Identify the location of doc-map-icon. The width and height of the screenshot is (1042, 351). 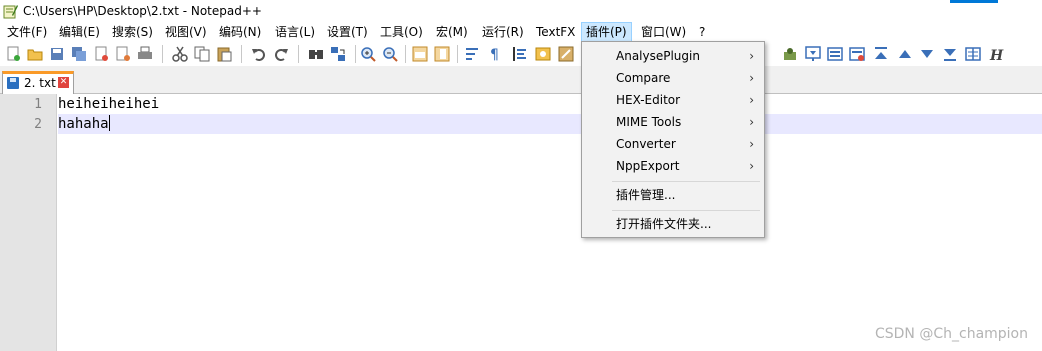
(543, 54).